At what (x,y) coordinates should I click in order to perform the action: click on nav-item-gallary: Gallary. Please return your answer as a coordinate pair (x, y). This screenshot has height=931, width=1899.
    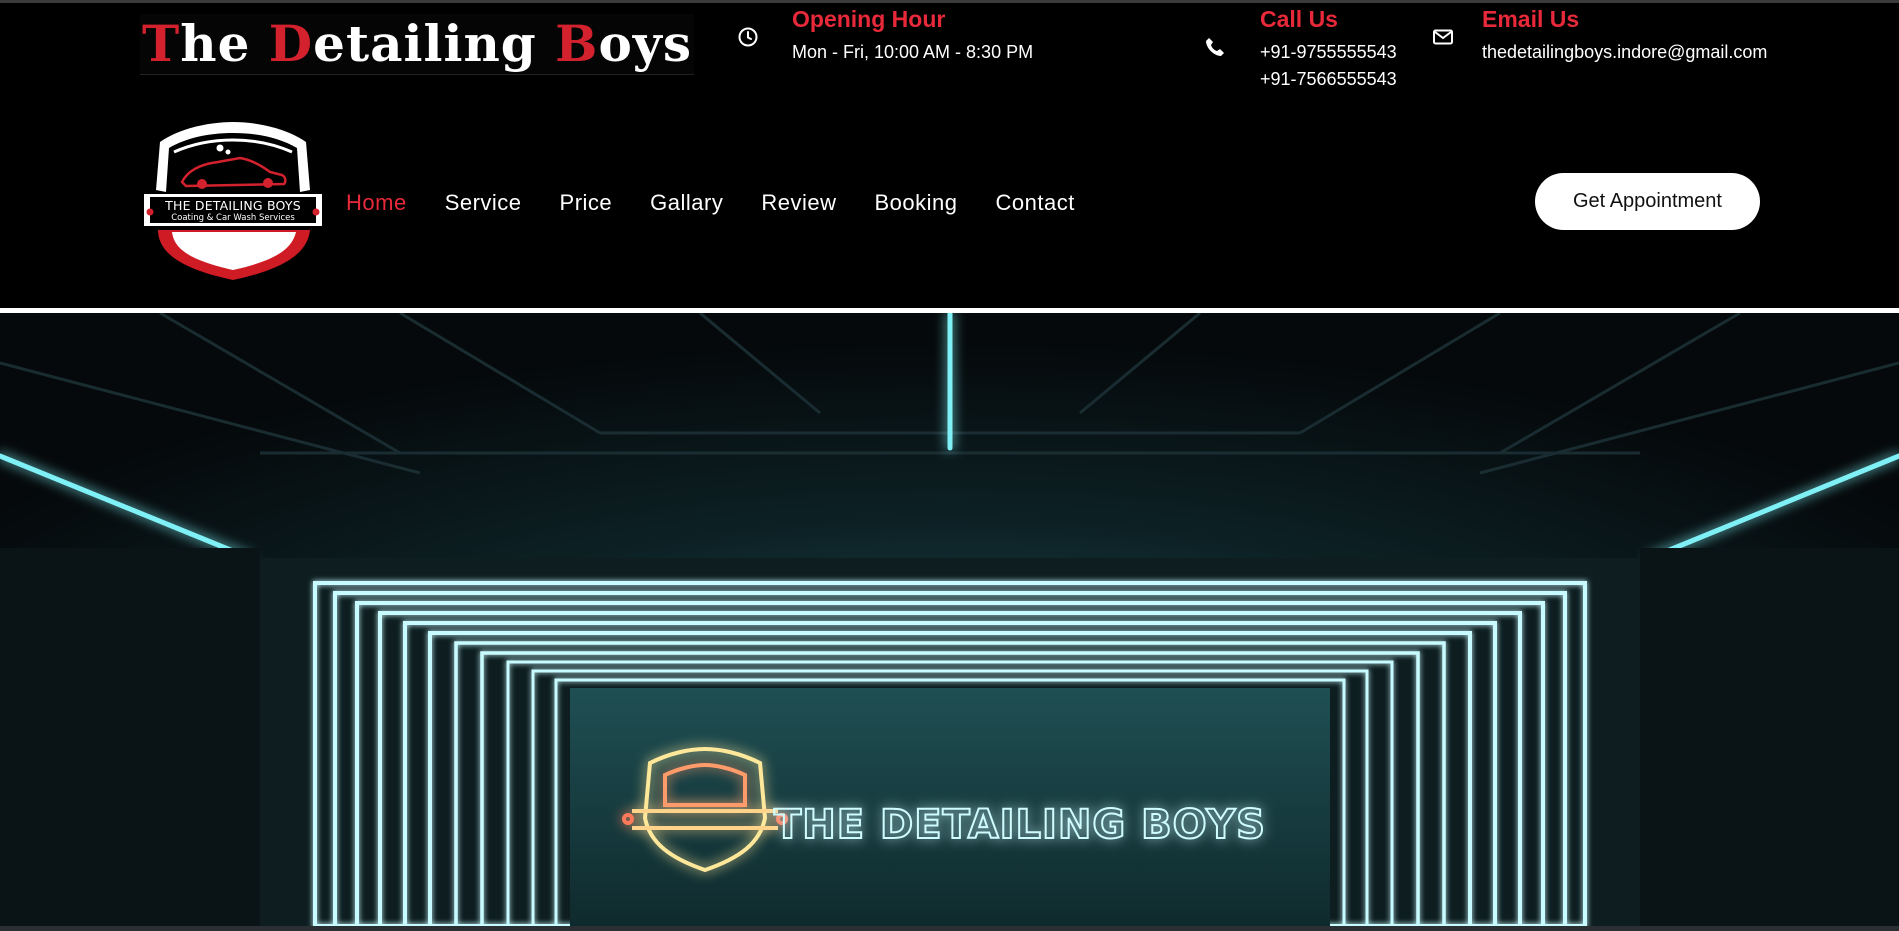
    Looking at the image, I should click on (686, 203).